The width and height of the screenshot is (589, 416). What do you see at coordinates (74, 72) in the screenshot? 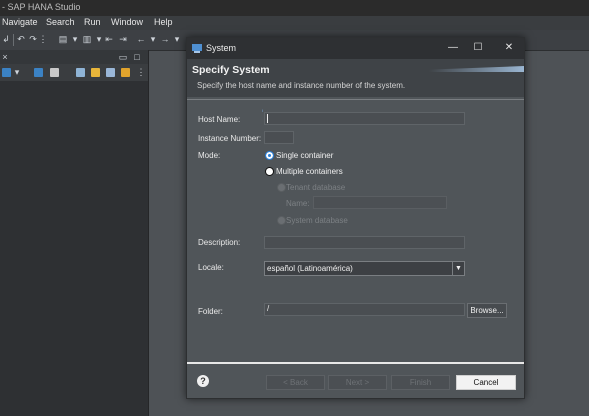
I see `panel-toolbar: ▾ ⋮` at bounding box center [74, 72].